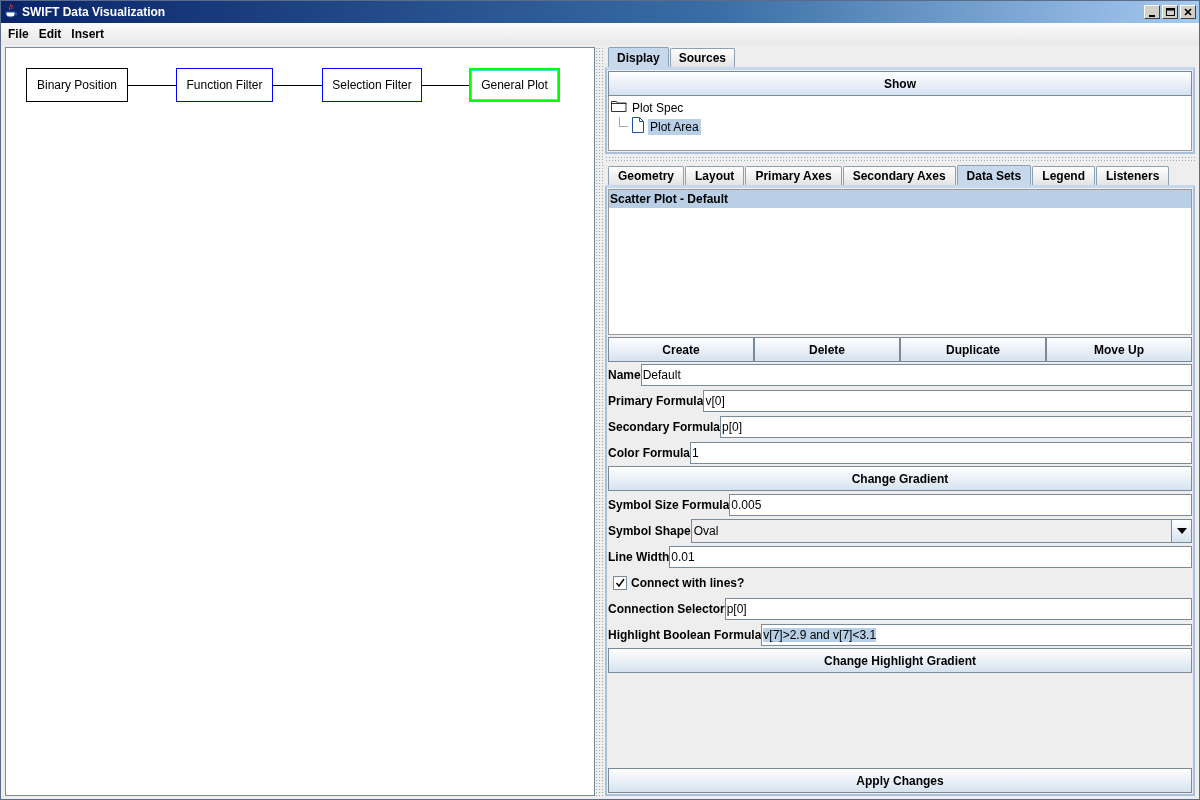 The image size is (1200, 800). Describe the element at coordinates (681, 349) in the screenshot. I see `create-button: Create` at that location.